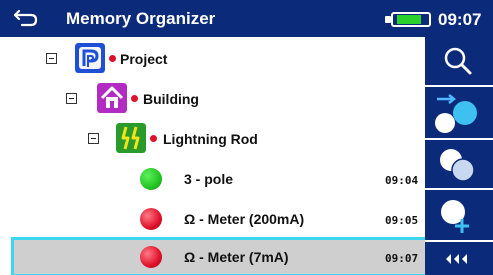  I want to click on add-measurement-button, so click(459, 111).